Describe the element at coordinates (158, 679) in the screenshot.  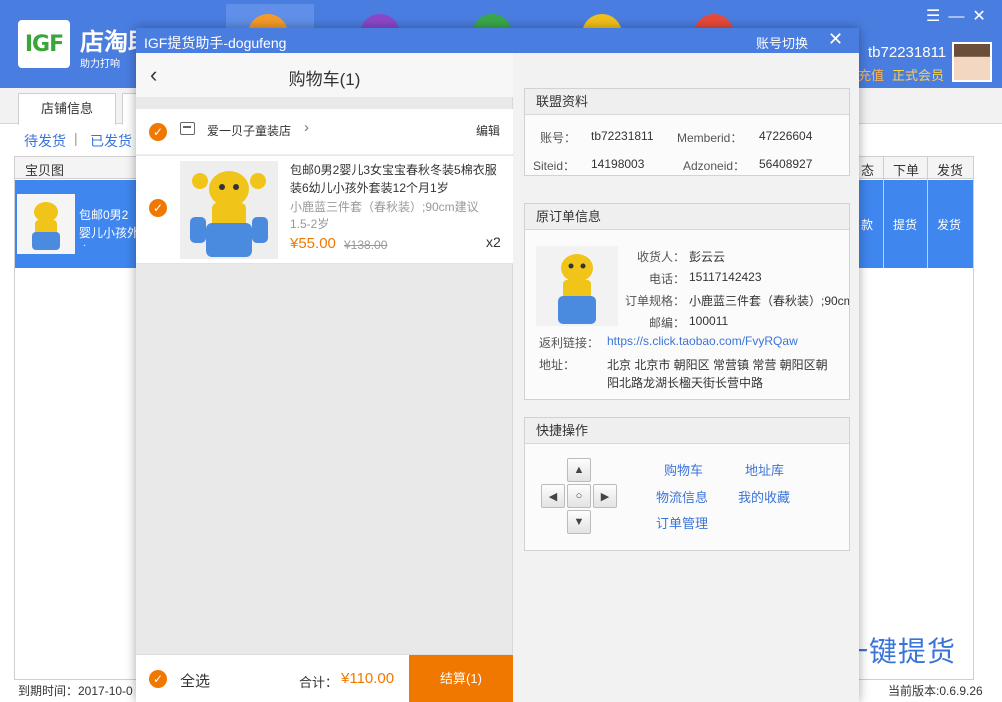
I see `select-all-checkbox: ✓` at that location.